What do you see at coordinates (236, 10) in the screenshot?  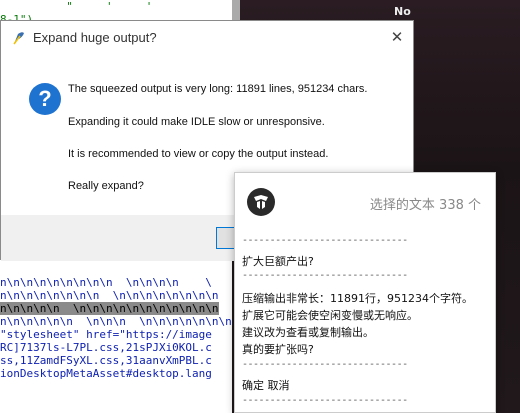 I see `editor-scrollbar` at bounding box center [236, 10].